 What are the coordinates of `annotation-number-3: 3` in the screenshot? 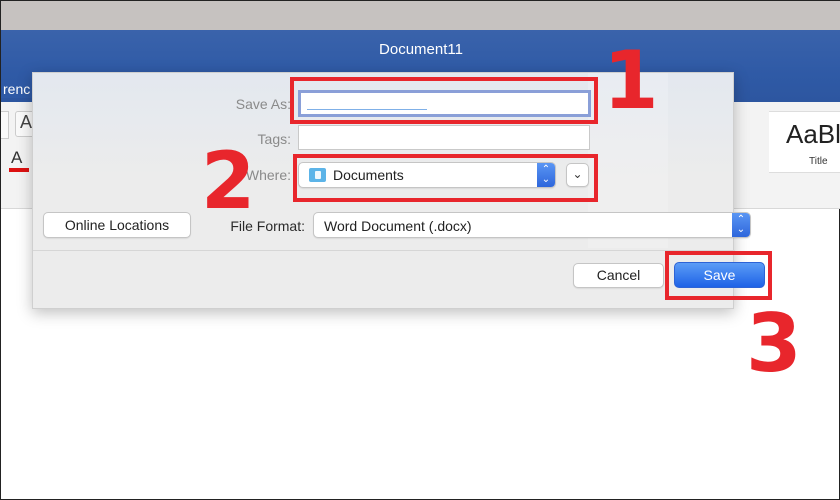 It's located at (774, 343).